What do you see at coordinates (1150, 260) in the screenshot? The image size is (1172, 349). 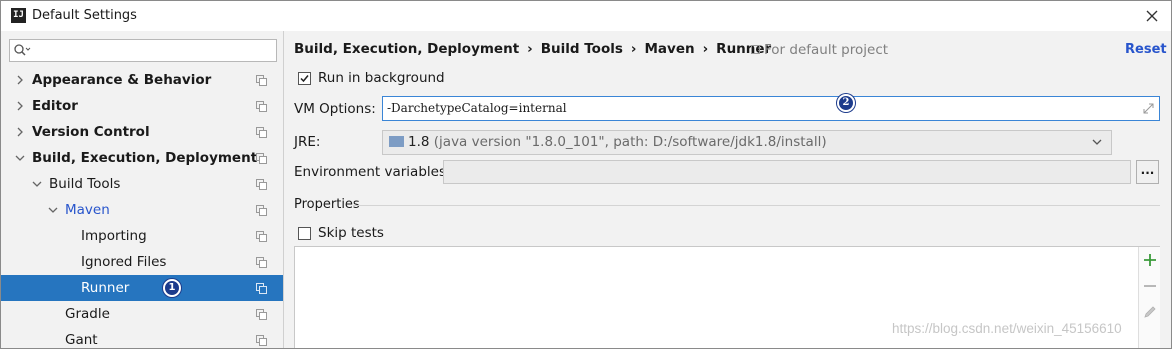 I see `add-icon` at bounding box center [1150, 260].